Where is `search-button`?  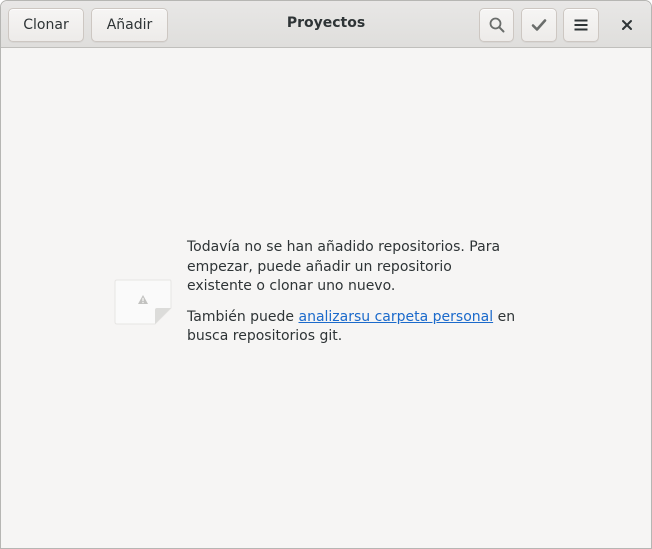
search-button is located at coordinates (496, 25).